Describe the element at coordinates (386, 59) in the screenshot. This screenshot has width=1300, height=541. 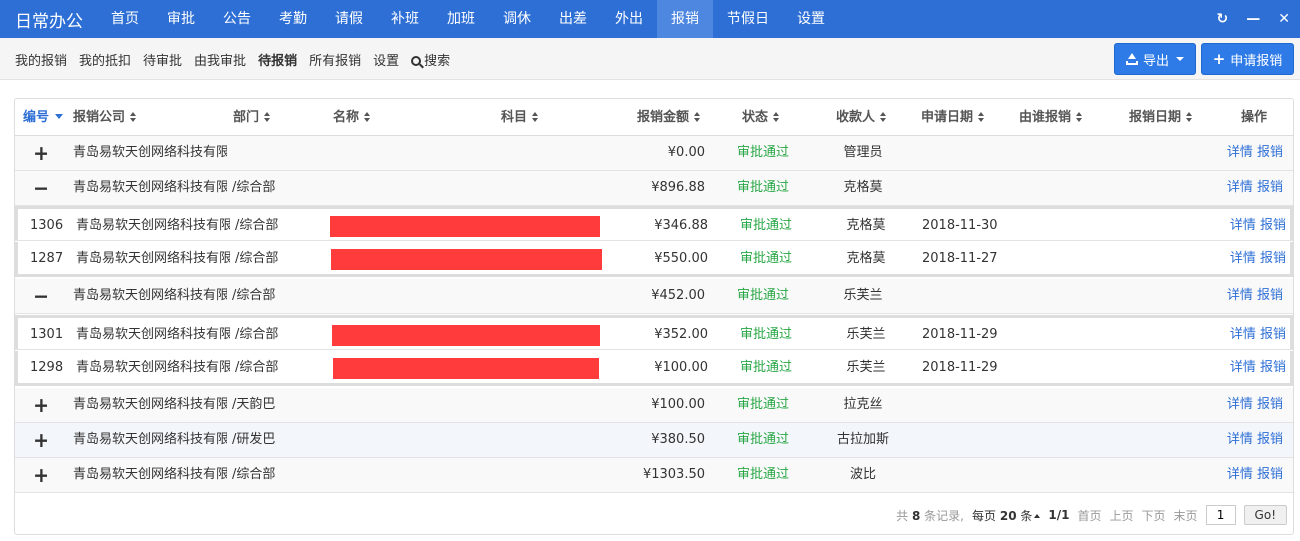
I see `subnav-item-6: 设置` at that location.